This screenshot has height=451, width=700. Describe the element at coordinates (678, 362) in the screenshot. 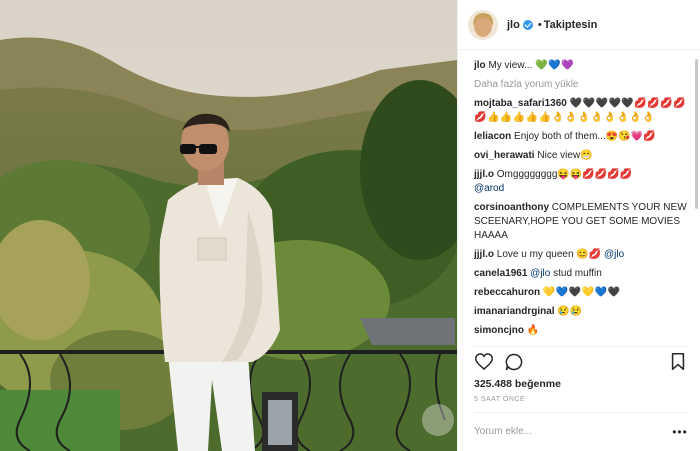

I see `bookmark-icon` at that location.